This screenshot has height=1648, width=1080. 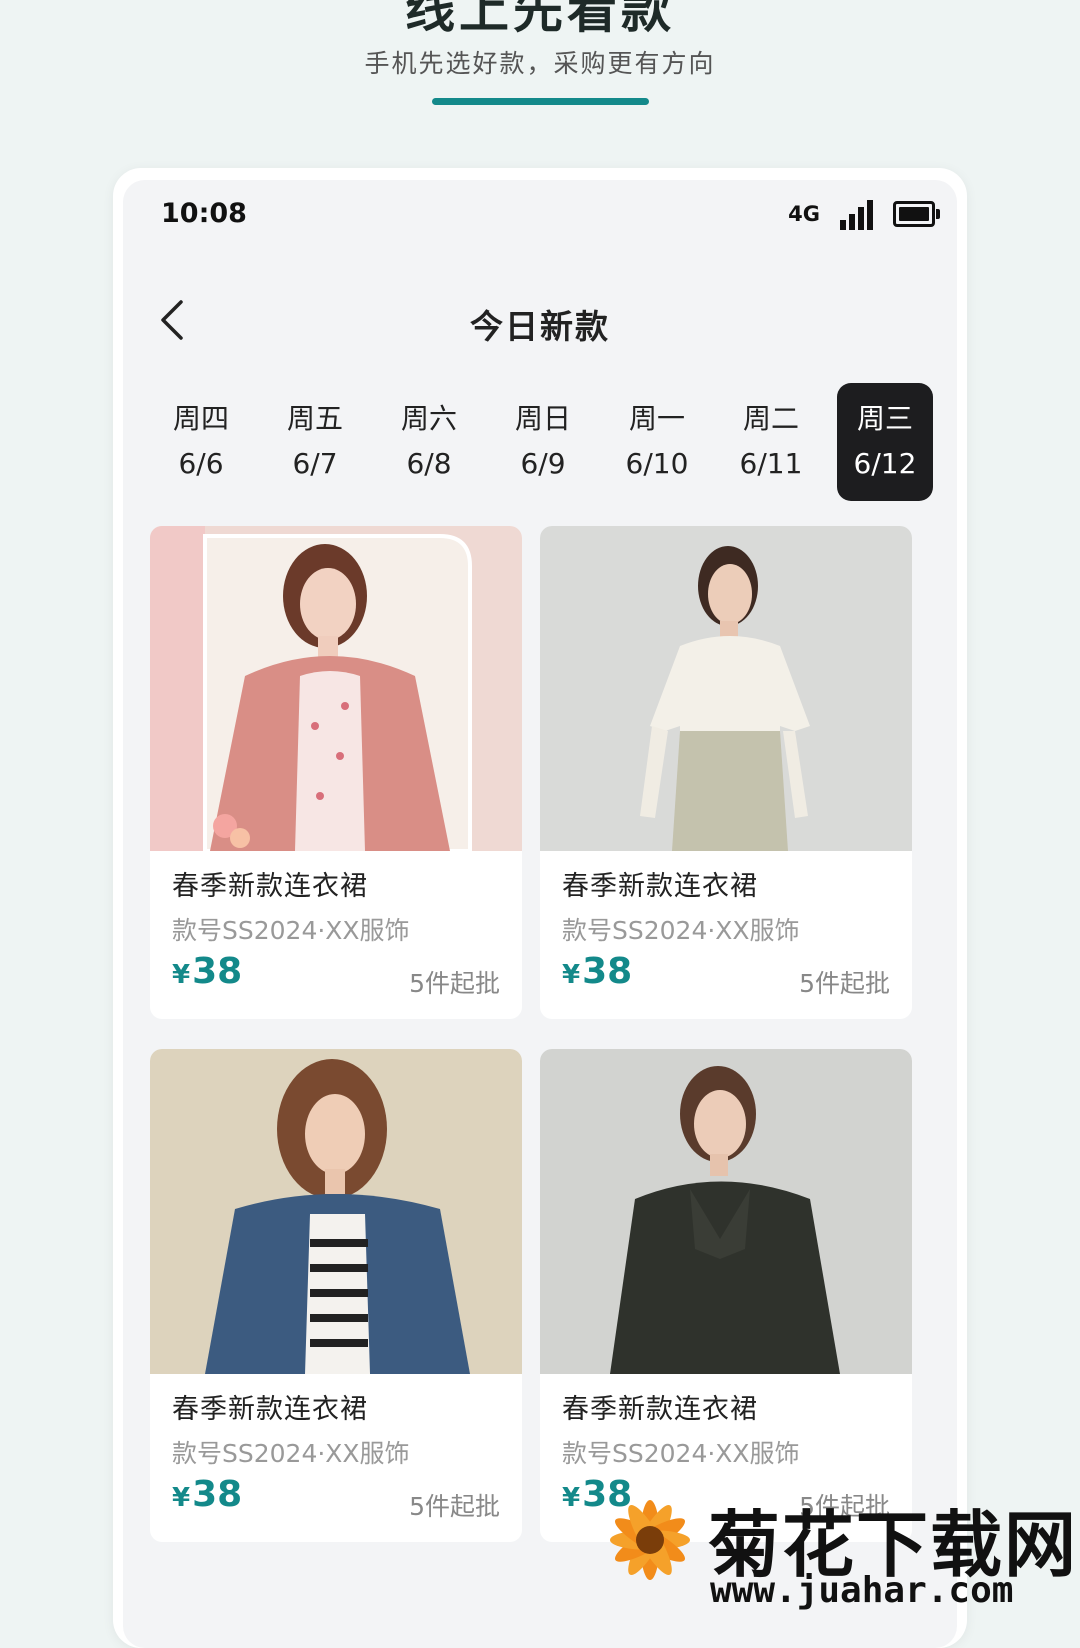 What do you see at coordinates (771, 442) in the screenshot?
I see `day-tab: 周二 6/11` at bounding box center [771, 442].